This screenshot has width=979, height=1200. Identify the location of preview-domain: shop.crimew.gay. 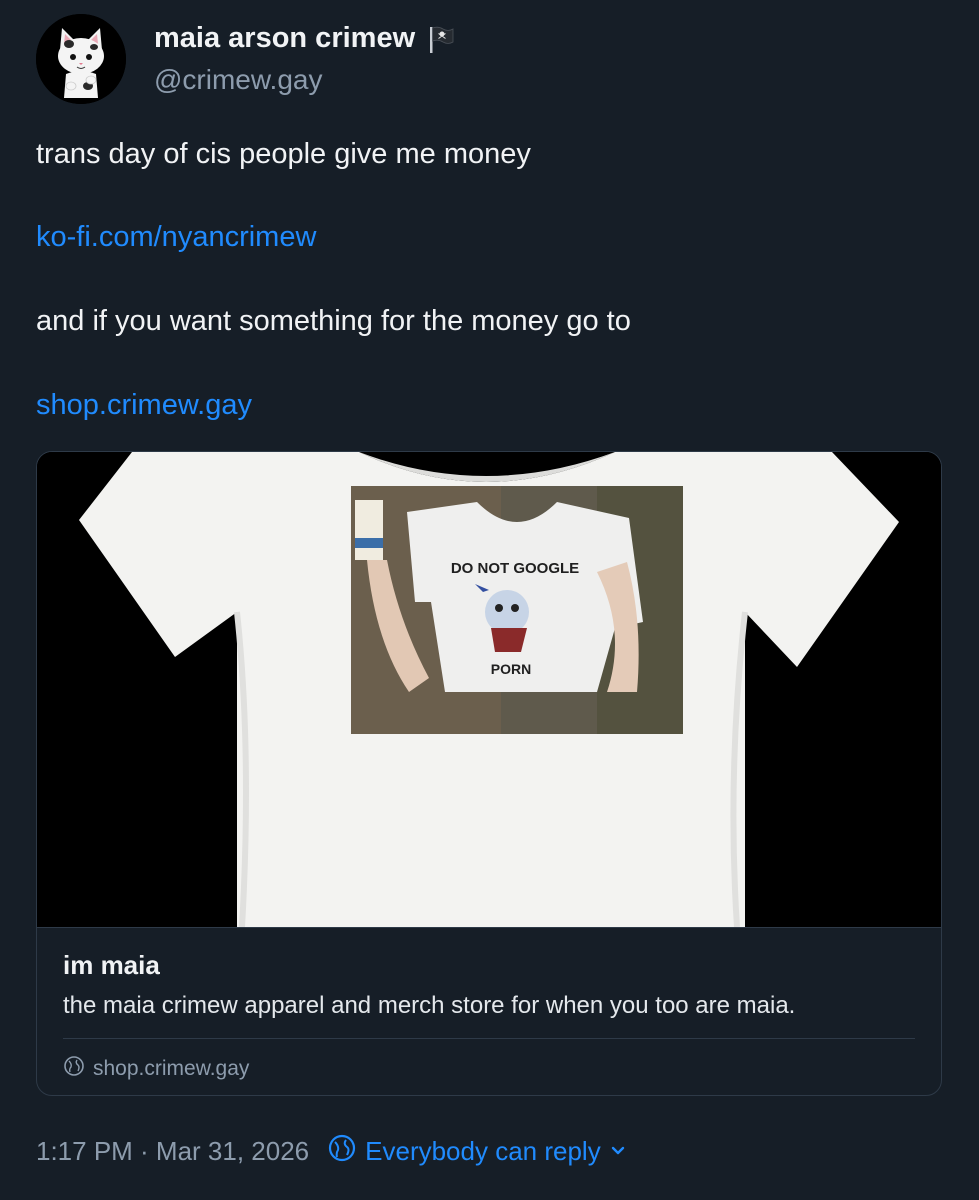
(156, 1069).